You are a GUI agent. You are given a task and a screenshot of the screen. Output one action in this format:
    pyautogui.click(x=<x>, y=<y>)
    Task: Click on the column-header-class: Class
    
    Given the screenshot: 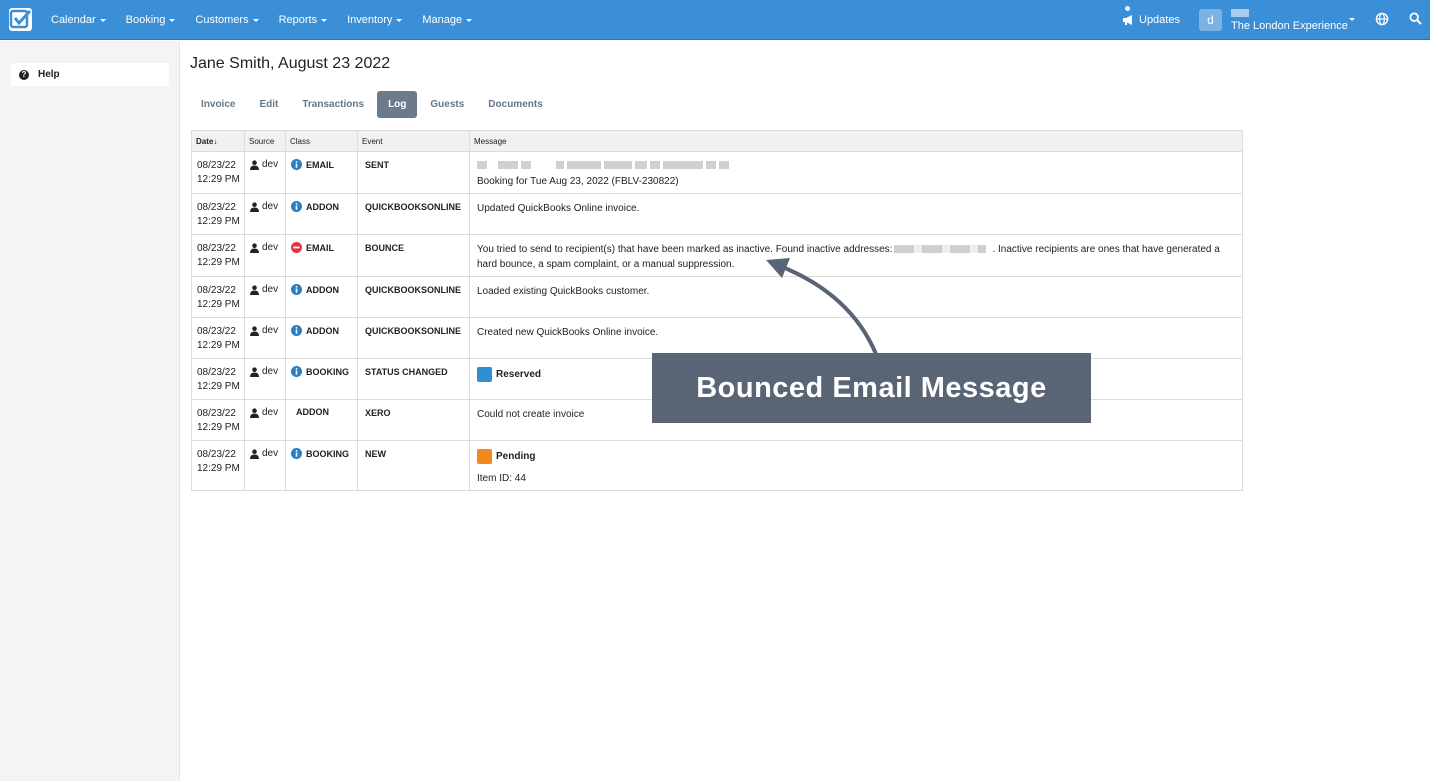 What is the action you would take?
    pyautogui.click(x=321, y=141)
    